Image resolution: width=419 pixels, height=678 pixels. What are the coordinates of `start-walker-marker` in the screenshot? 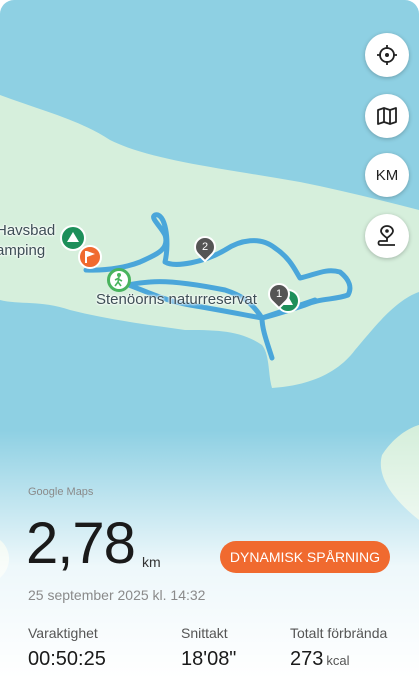 It's located at (119, 280).